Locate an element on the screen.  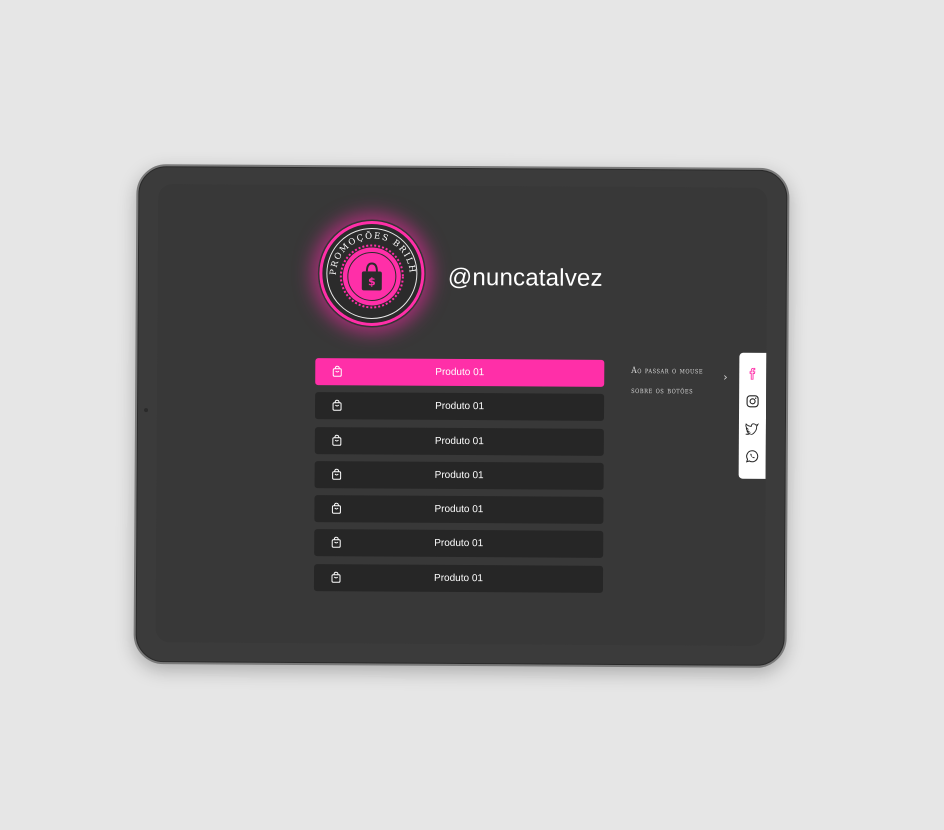
twitter-icon is located at coordinates (752, 429).